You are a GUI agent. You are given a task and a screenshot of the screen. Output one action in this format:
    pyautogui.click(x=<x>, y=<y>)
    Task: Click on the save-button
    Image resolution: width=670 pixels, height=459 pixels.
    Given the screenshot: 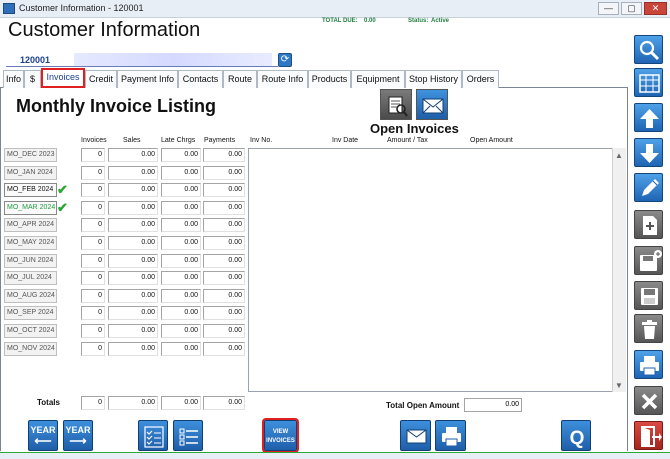 What is the action you would take?
    pyautogui.click(x=648, y=295)
    